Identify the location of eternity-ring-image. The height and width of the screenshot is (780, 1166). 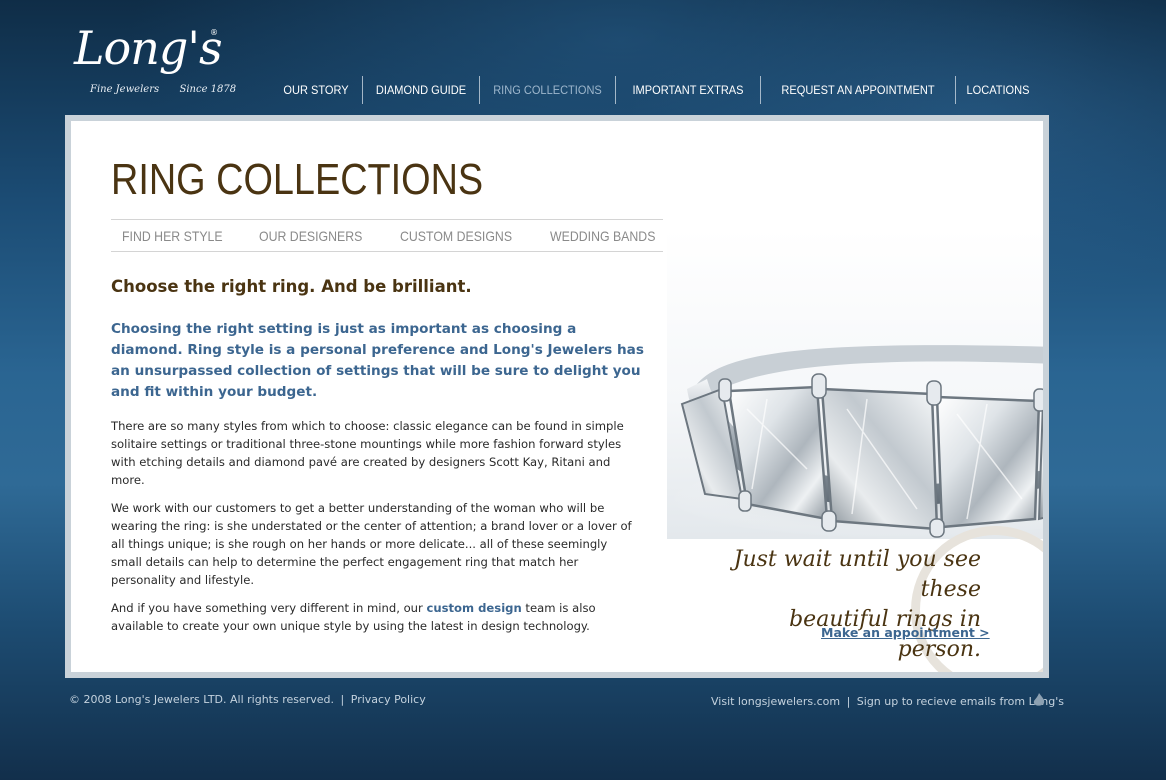
(855, 442).